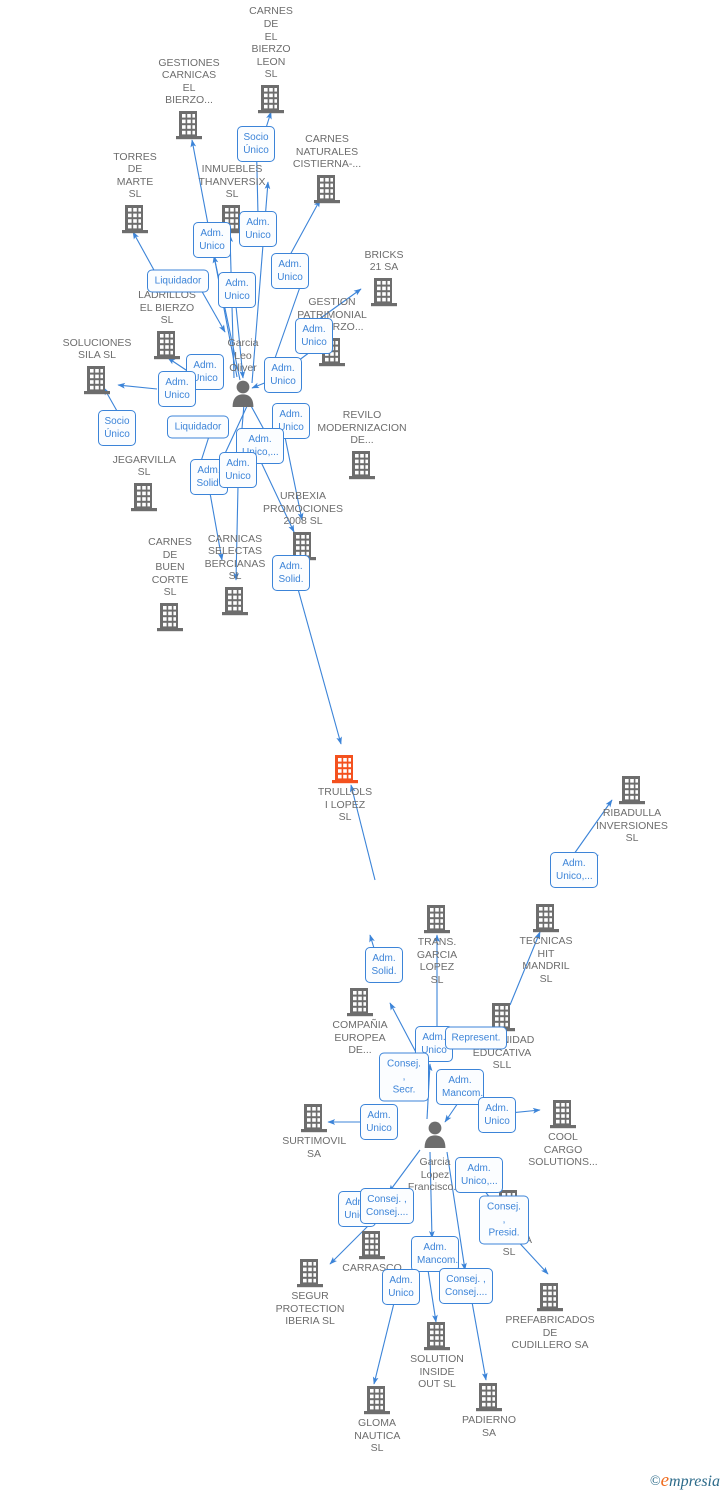 This screenshot has width=728, height=1500. Describe the element at coordinates (546, 960) in the screenshot. I see `node-label: TECNICAS HIT MANDRIL SL` at that location.